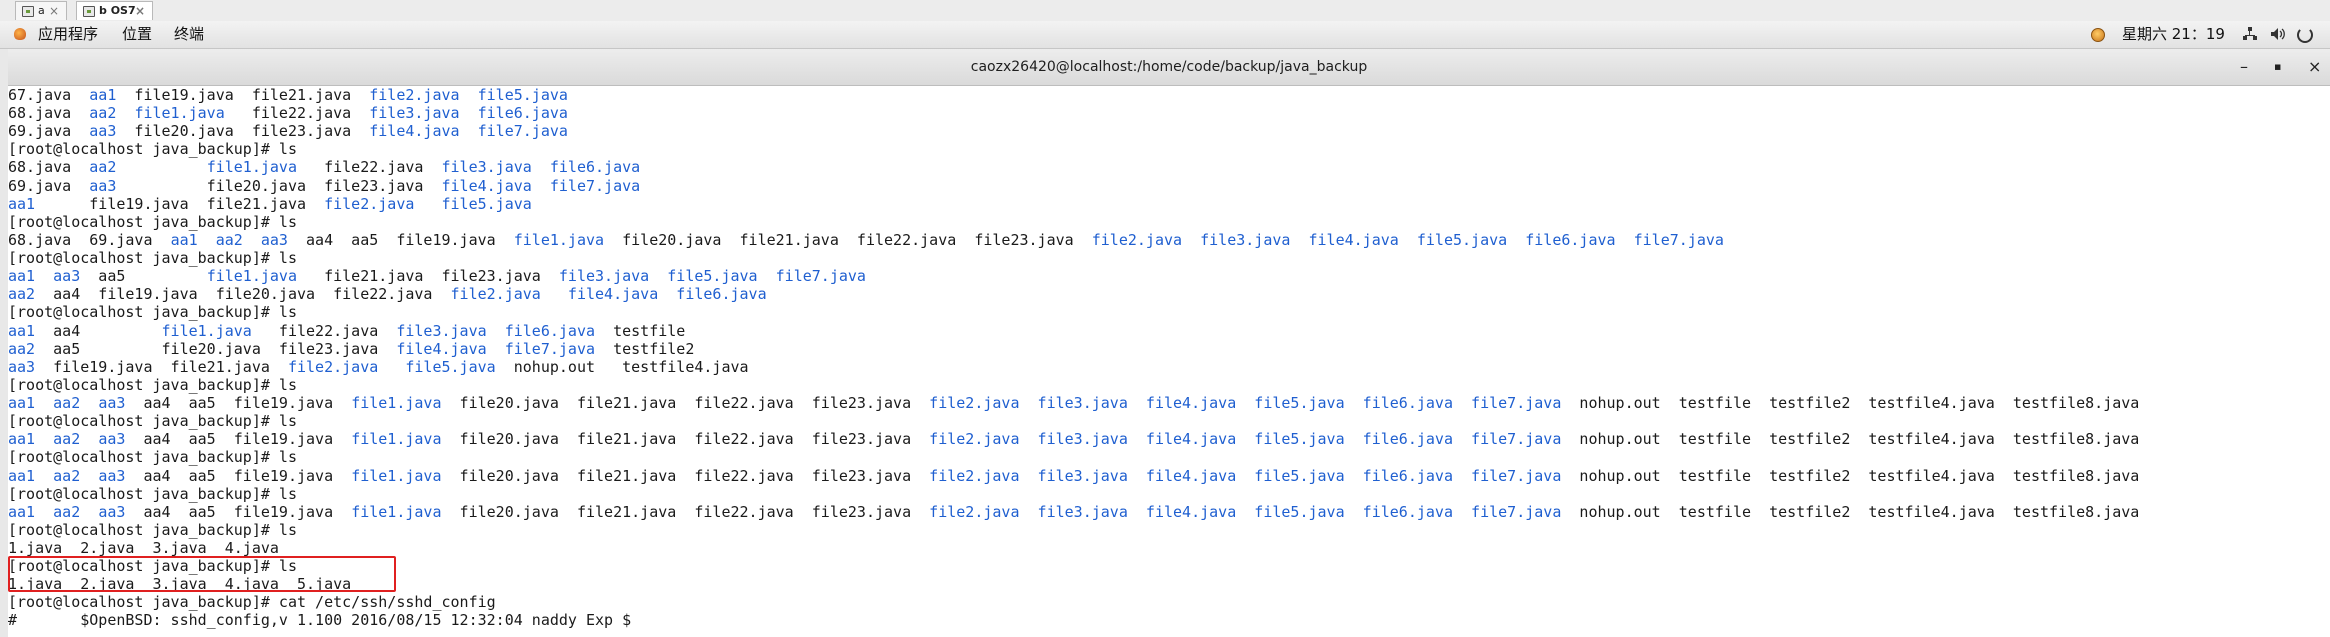 The width and height of the screenshot is (2330, 637). I want to click on menu-places: 位置, so click(137, 34).